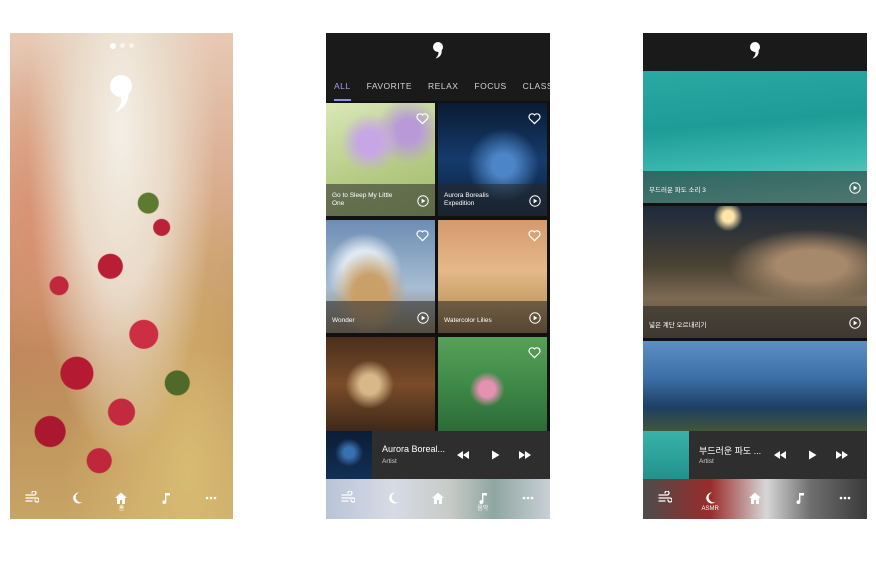 The width and height of the screenshot is (876, 562). I want to click on nav-item-home: 홈, so click(121, 501).